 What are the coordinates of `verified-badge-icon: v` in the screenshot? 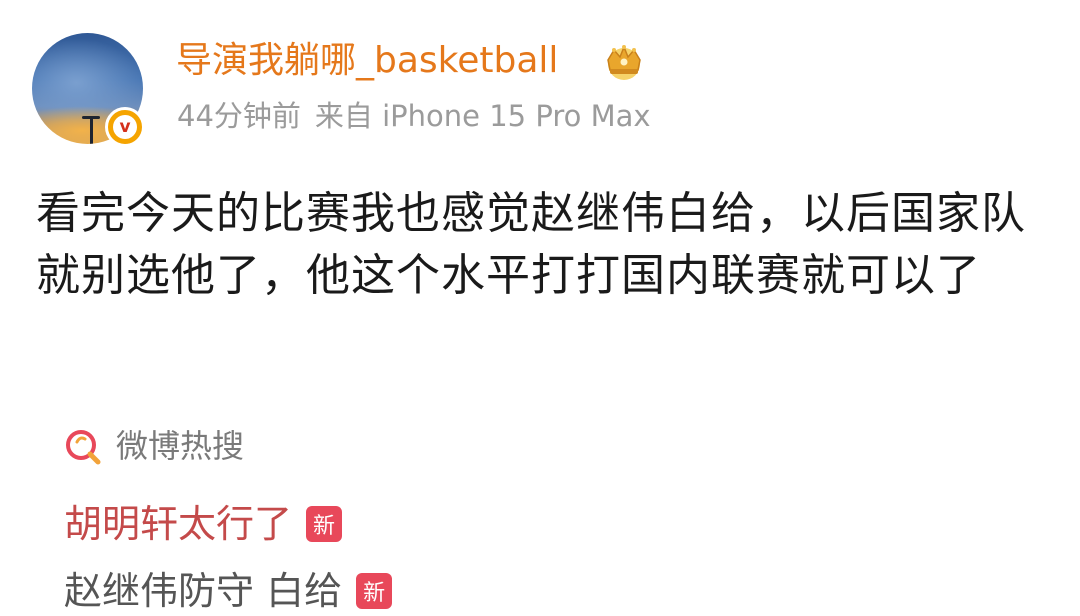 It's located at (125, 127).